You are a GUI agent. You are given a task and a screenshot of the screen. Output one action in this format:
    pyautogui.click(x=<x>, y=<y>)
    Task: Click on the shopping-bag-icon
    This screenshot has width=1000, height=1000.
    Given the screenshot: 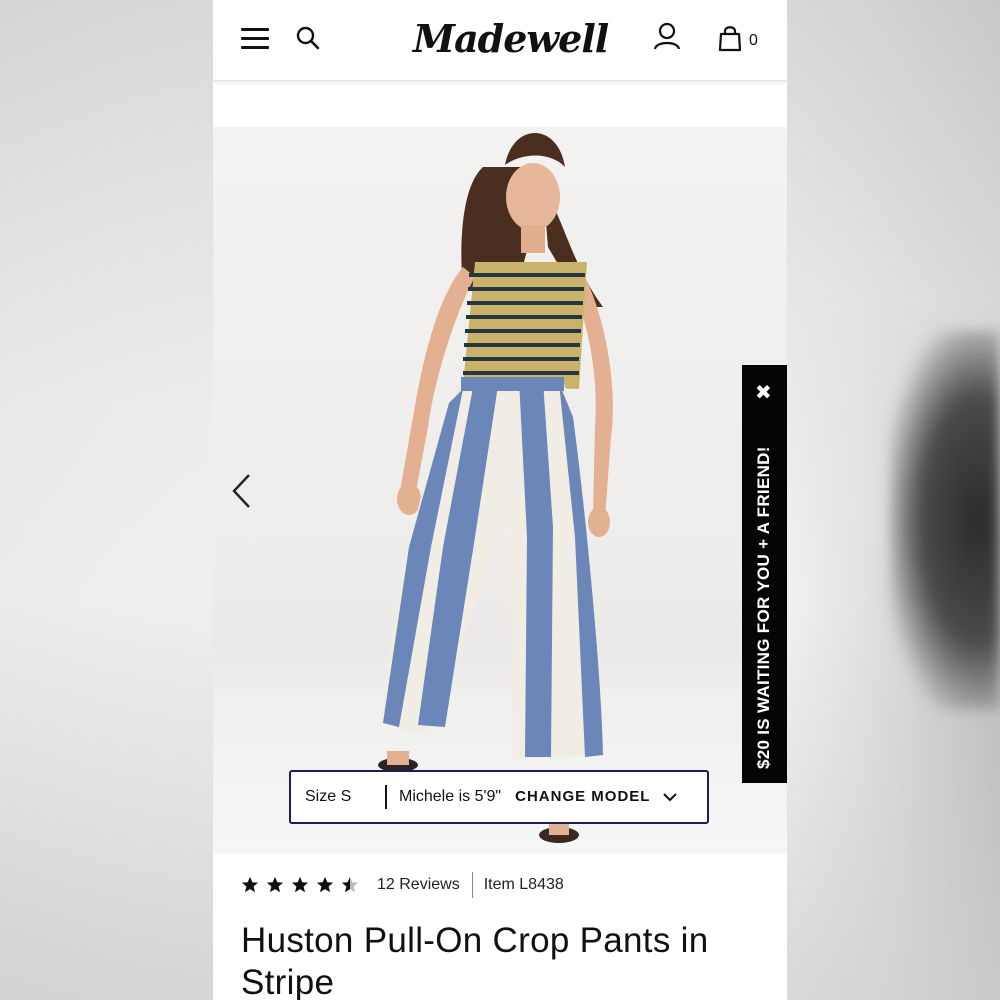 What is the action you would take?
    pyautogui.click(x=730, y=38)
    